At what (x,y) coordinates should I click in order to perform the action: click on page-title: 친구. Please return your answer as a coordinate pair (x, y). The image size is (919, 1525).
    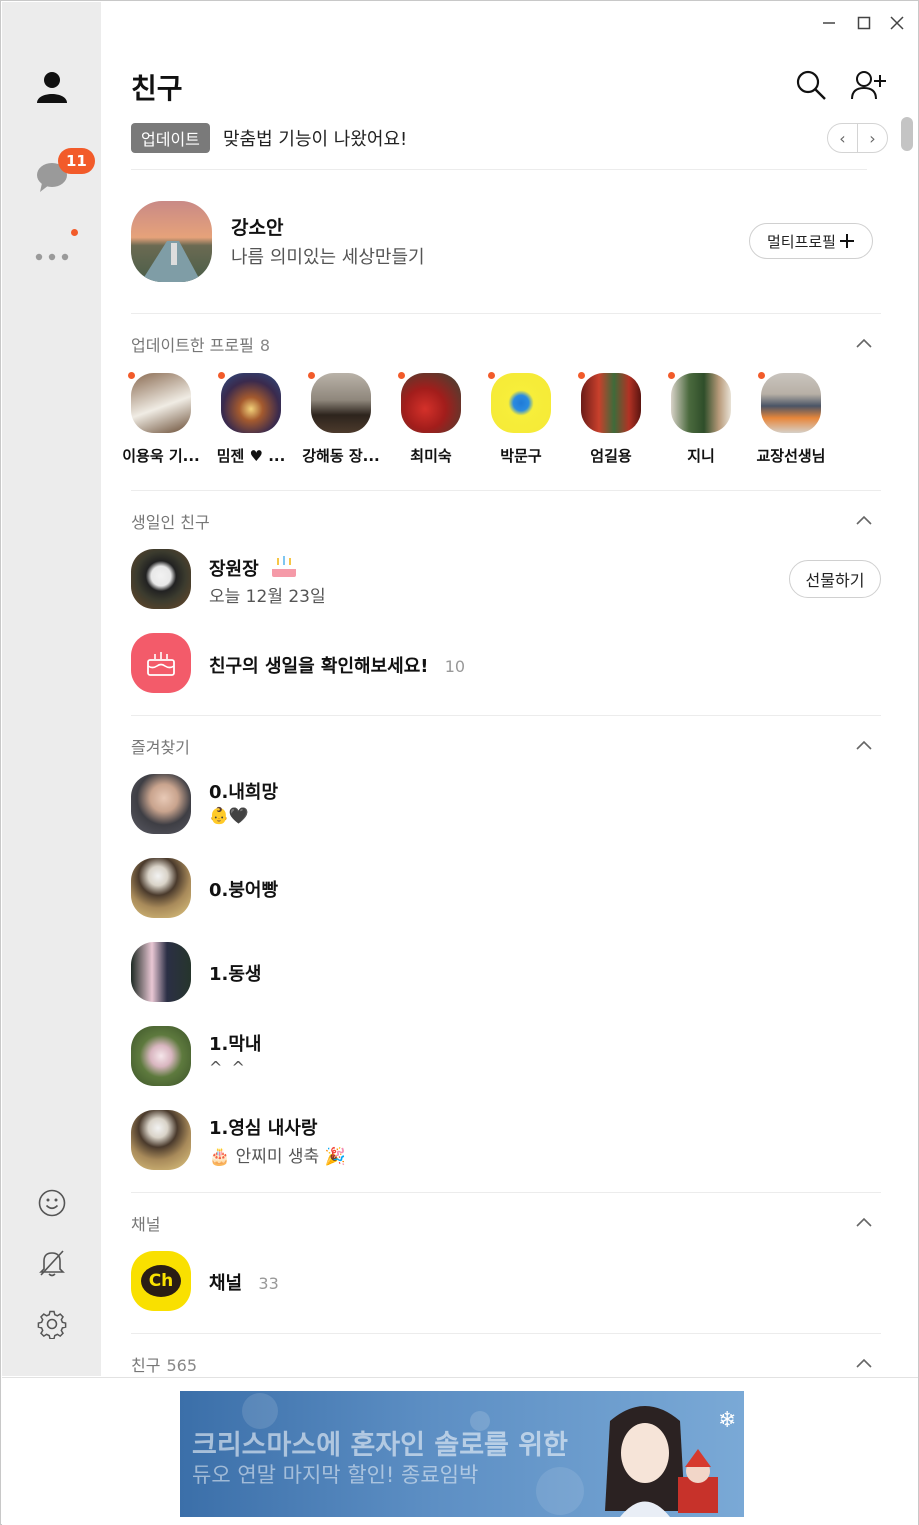
    Looking at the image, I should click on (157, 88).